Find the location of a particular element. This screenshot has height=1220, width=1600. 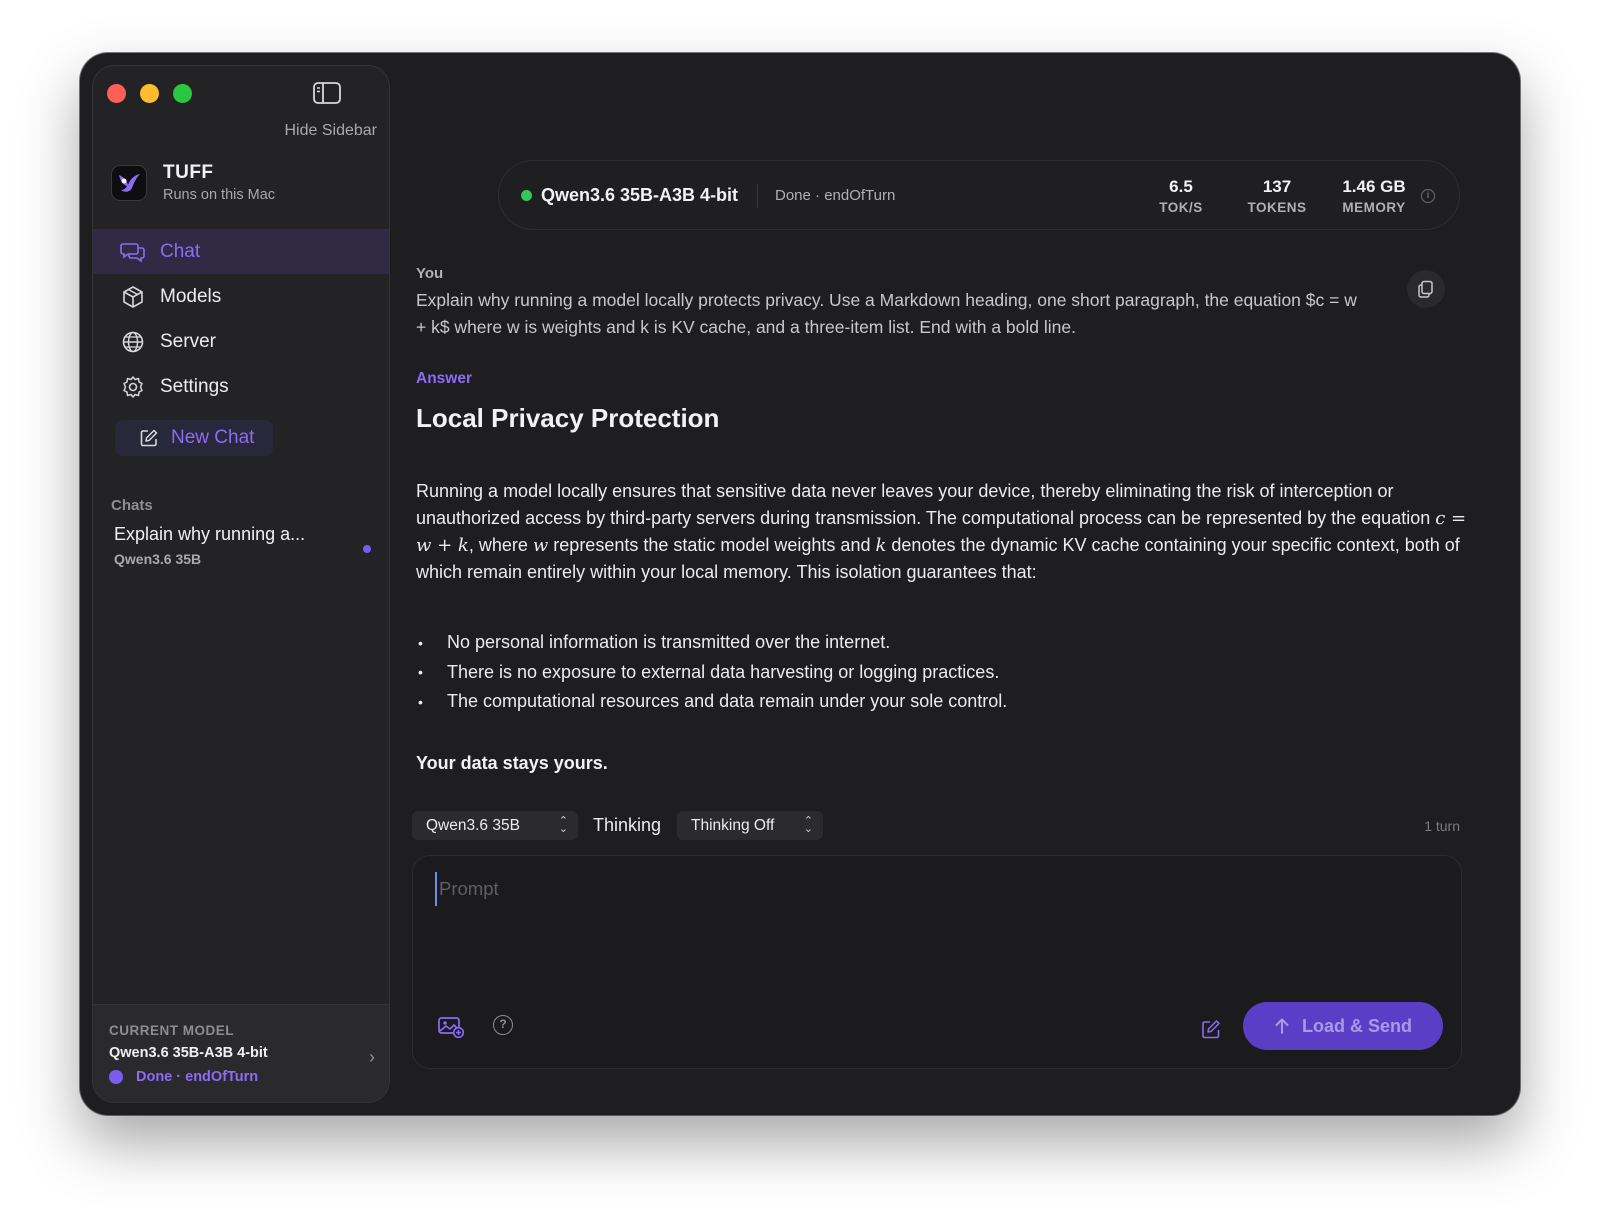

sidebar-item-settings: Settings is located at coordinates (241, 386).